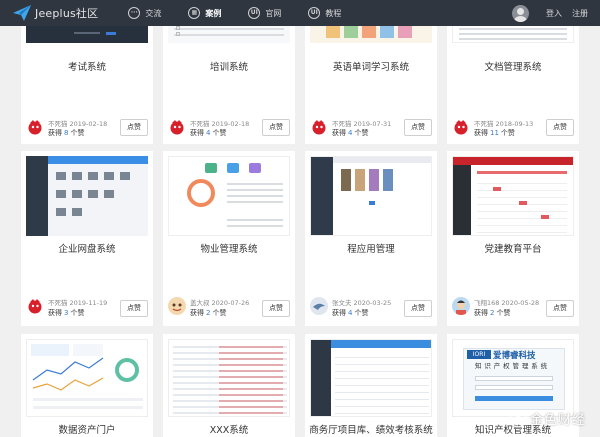 The height and width of the screenshot is (437, 600). What do you see at coordinates (371, 238) in the screenshot?
I see `case-card: 程应用管理 张文夫 2020-03-25 获得 4 个赞 点赞` at bounding box center [371, 238].